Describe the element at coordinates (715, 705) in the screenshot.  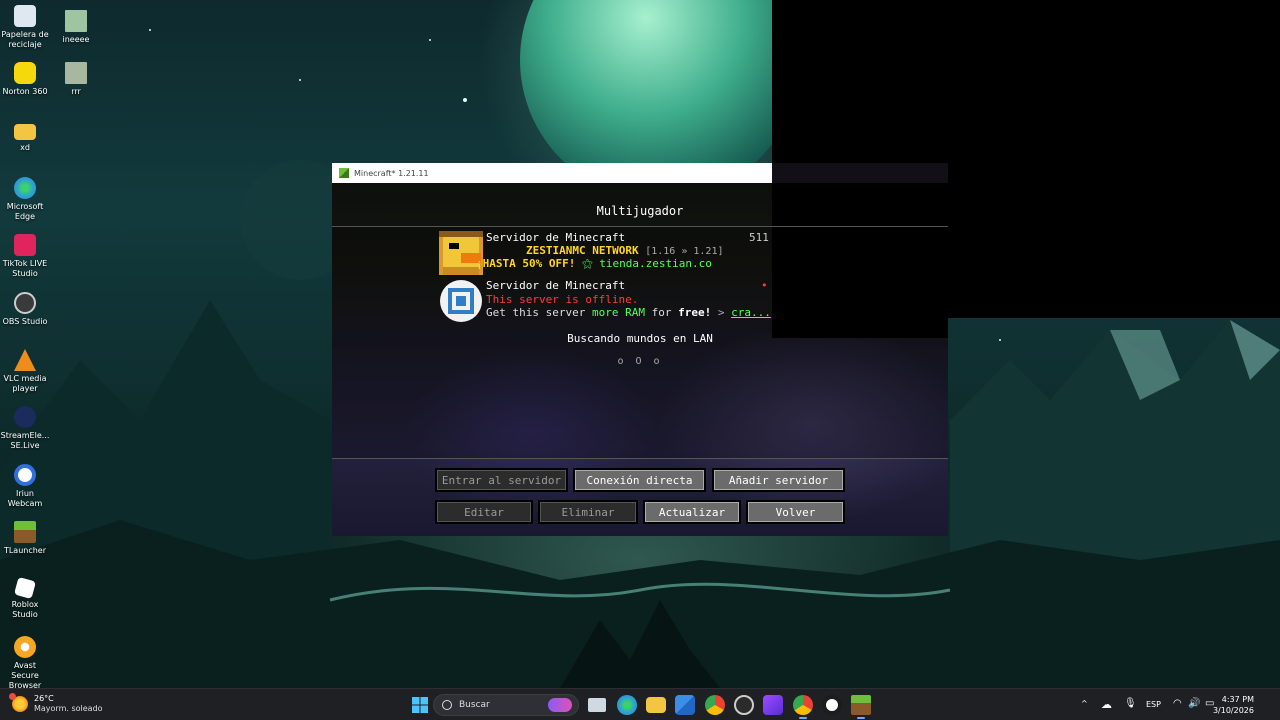
I see `chrome-icon` at that location.